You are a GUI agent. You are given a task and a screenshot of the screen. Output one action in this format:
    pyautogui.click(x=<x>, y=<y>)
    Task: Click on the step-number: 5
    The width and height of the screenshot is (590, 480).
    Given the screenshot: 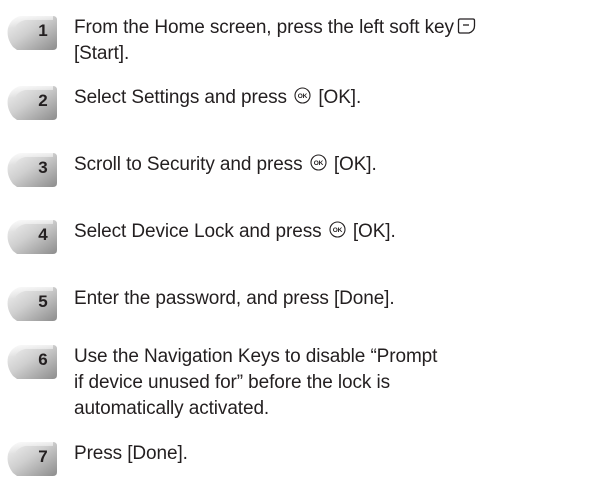 What is the action you would take?
    pyautogui.click(x=43, y=301)
    